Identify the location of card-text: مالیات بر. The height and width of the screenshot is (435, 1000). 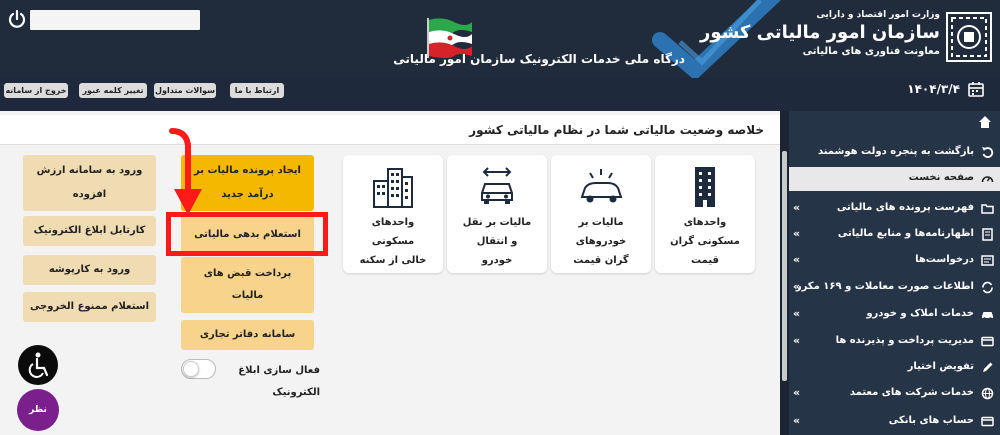
(601, 222).